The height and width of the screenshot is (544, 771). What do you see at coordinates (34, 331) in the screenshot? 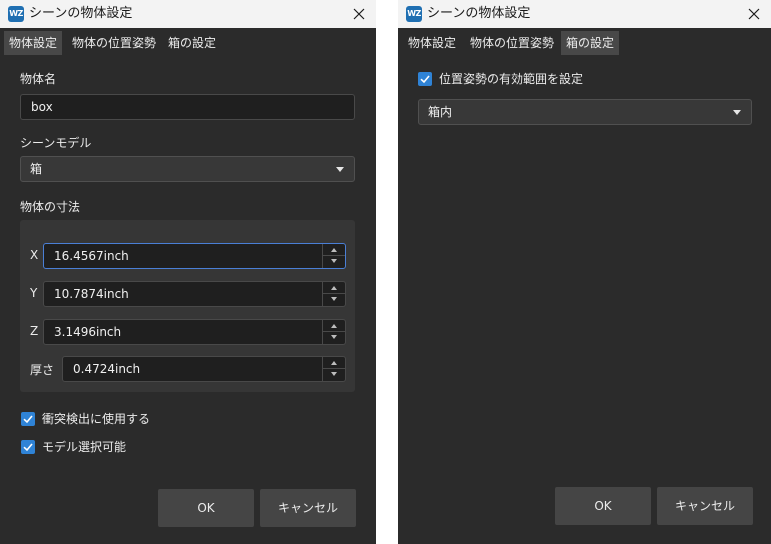
I see `axis-label-z: Z` at bounding box center [34, 331].